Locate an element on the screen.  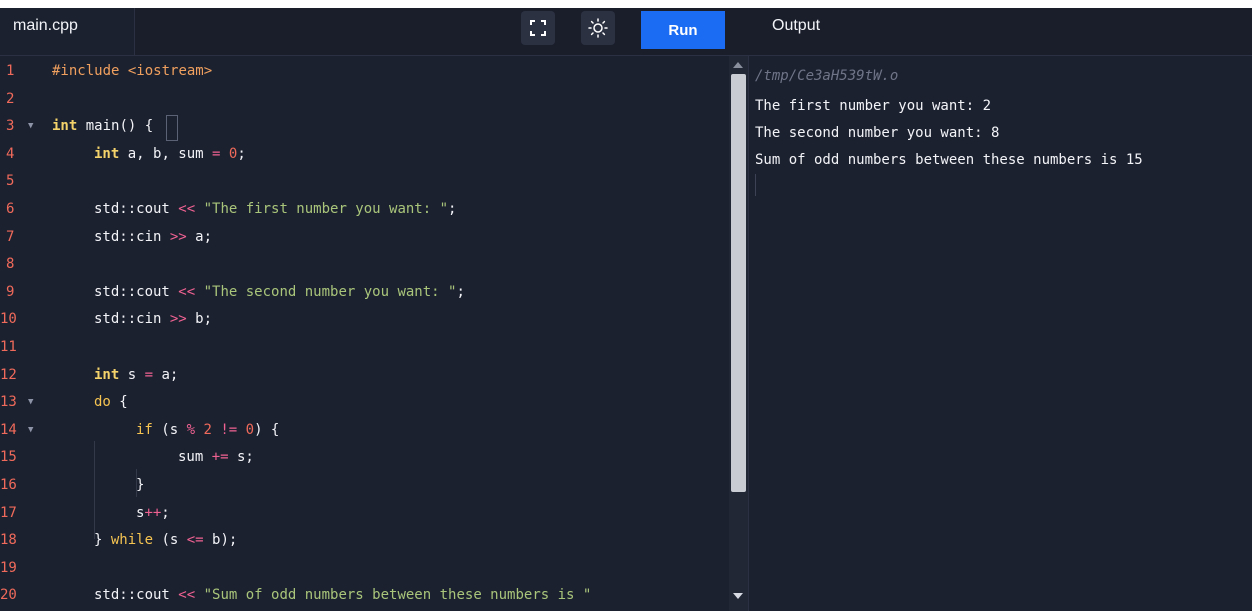
indent-guide is located at coordinates (94, 490).